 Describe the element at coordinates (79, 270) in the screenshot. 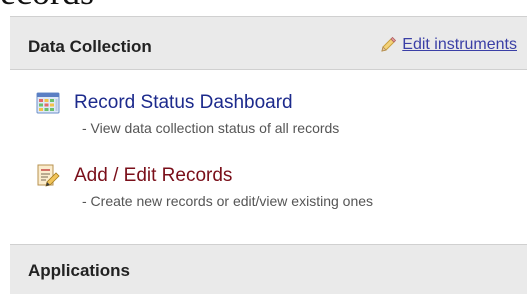

I see `applications-title: Applications` at that location.